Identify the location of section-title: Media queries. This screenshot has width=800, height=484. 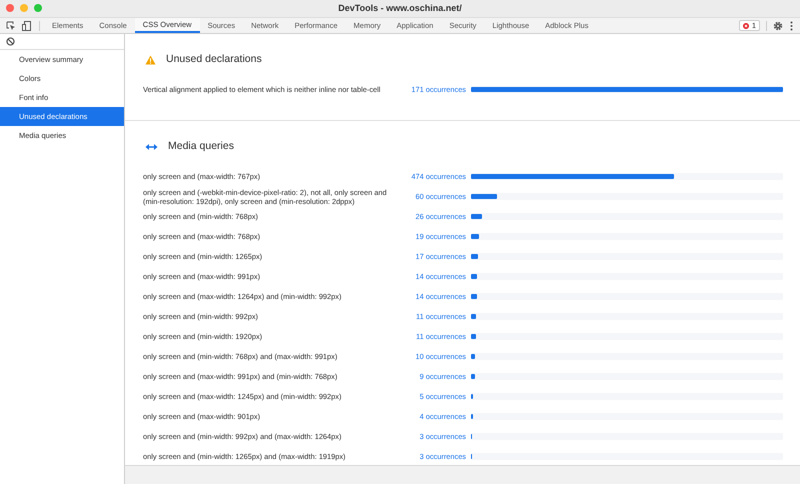
(201, 146).